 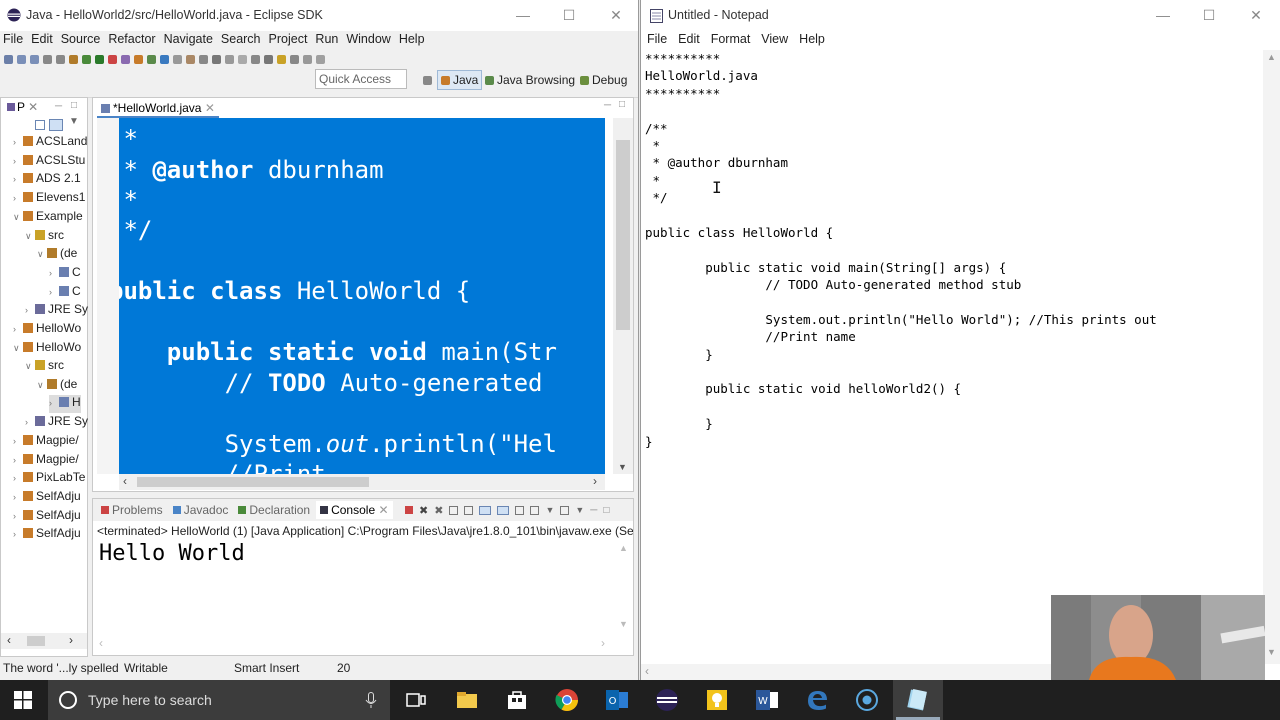 I want to click on tree-item: › ACSLand, so click(x=50, y=143).